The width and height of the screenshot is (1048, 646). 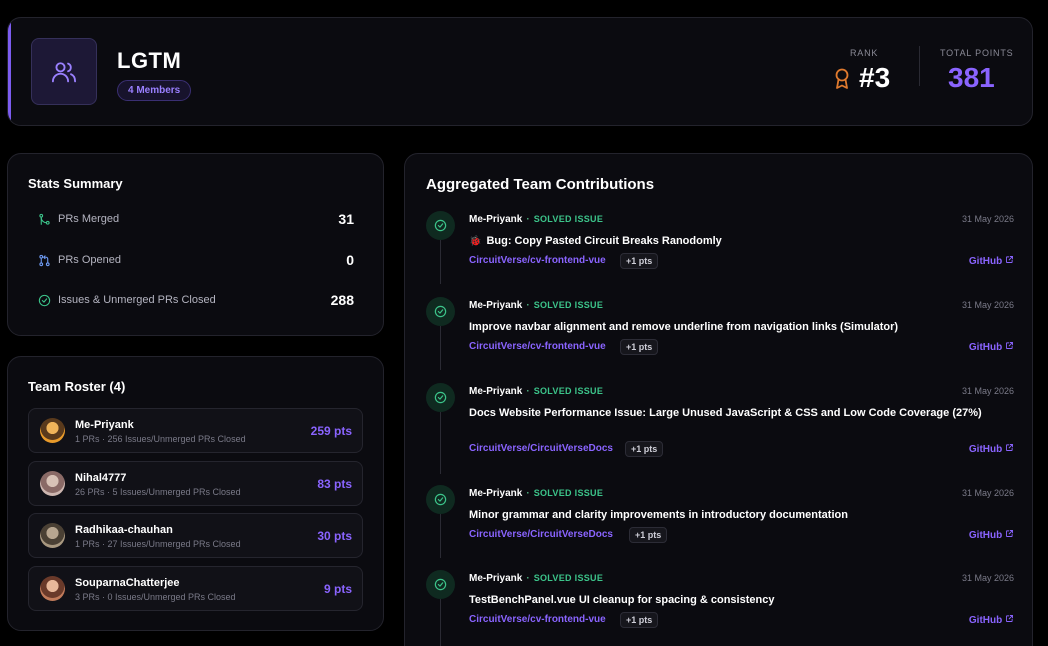 I want to click on header-accent-bar, so click(x=9, y=71).